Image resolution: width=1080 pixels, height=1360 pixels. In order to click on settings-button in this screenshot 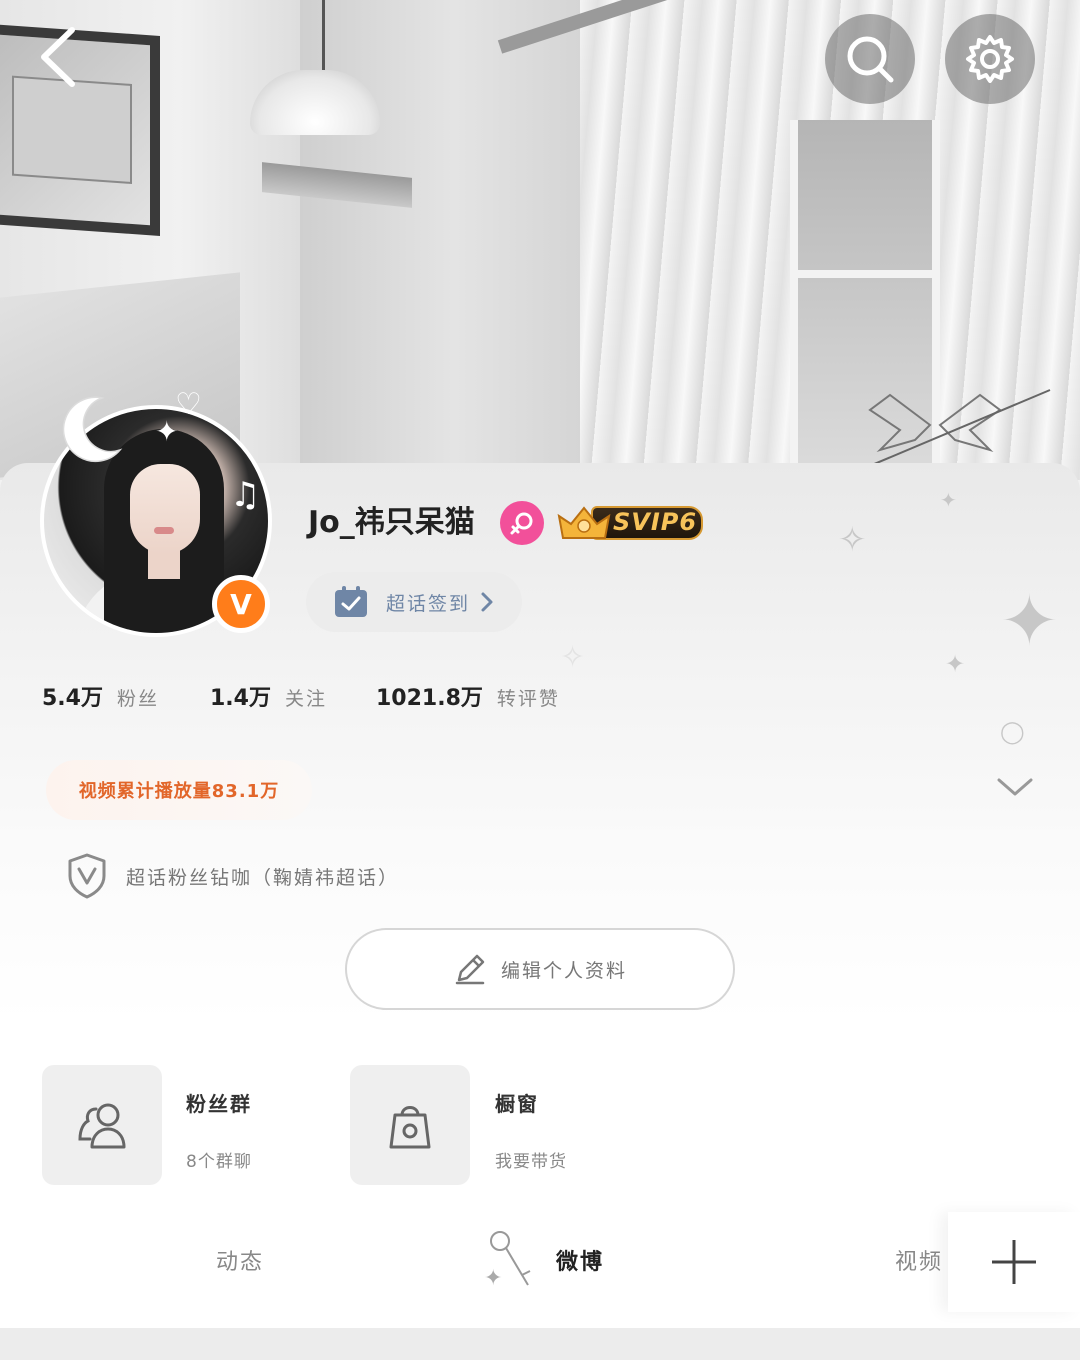, I will do `click(990, 59)`.